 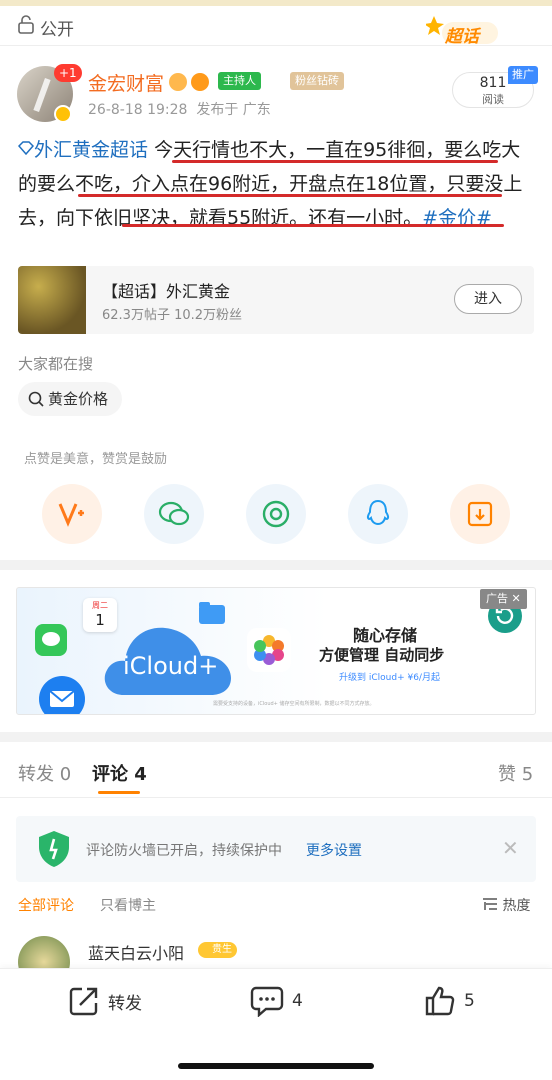 I want to click on visibility-label: 公开, so click(x=57, y=27).